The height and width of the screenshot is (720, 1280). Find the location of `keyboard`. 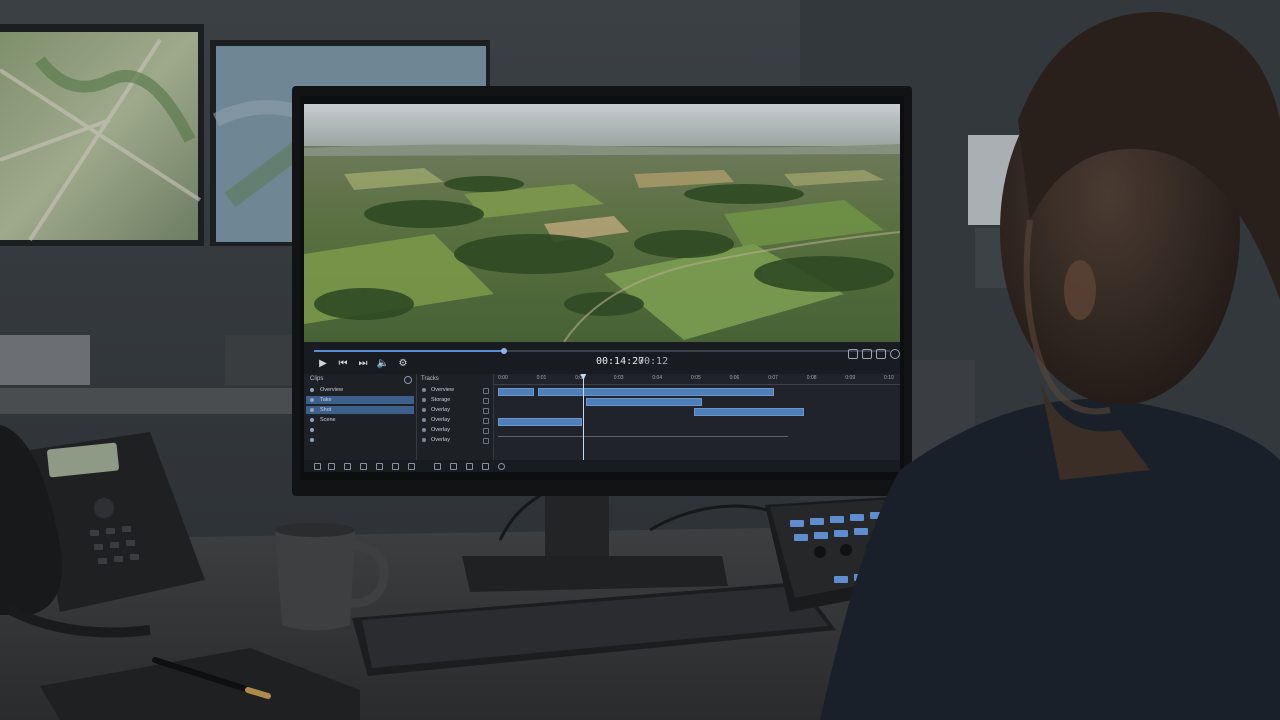

keyboard is located at coordinates (594, 629).